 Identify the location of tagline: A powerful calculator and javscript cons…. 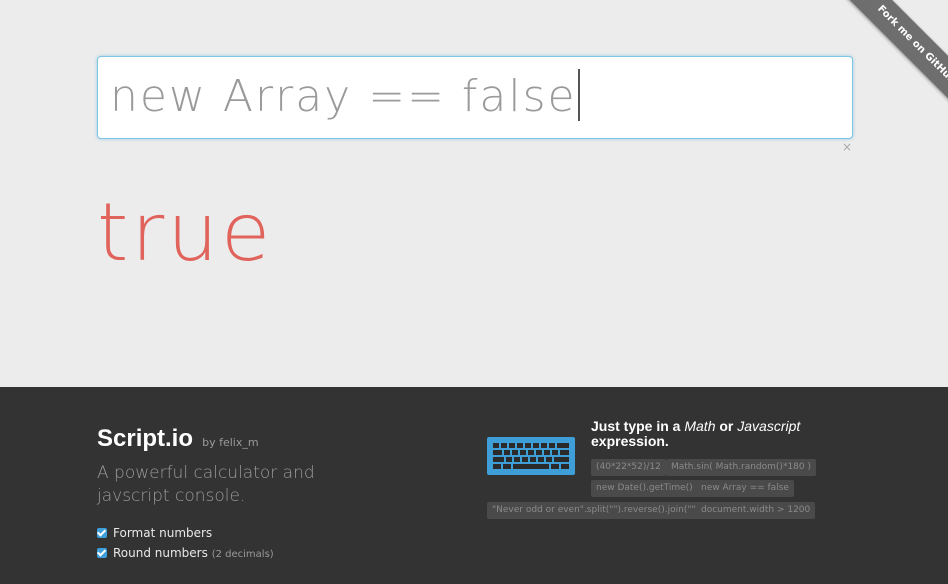
(206, 484).